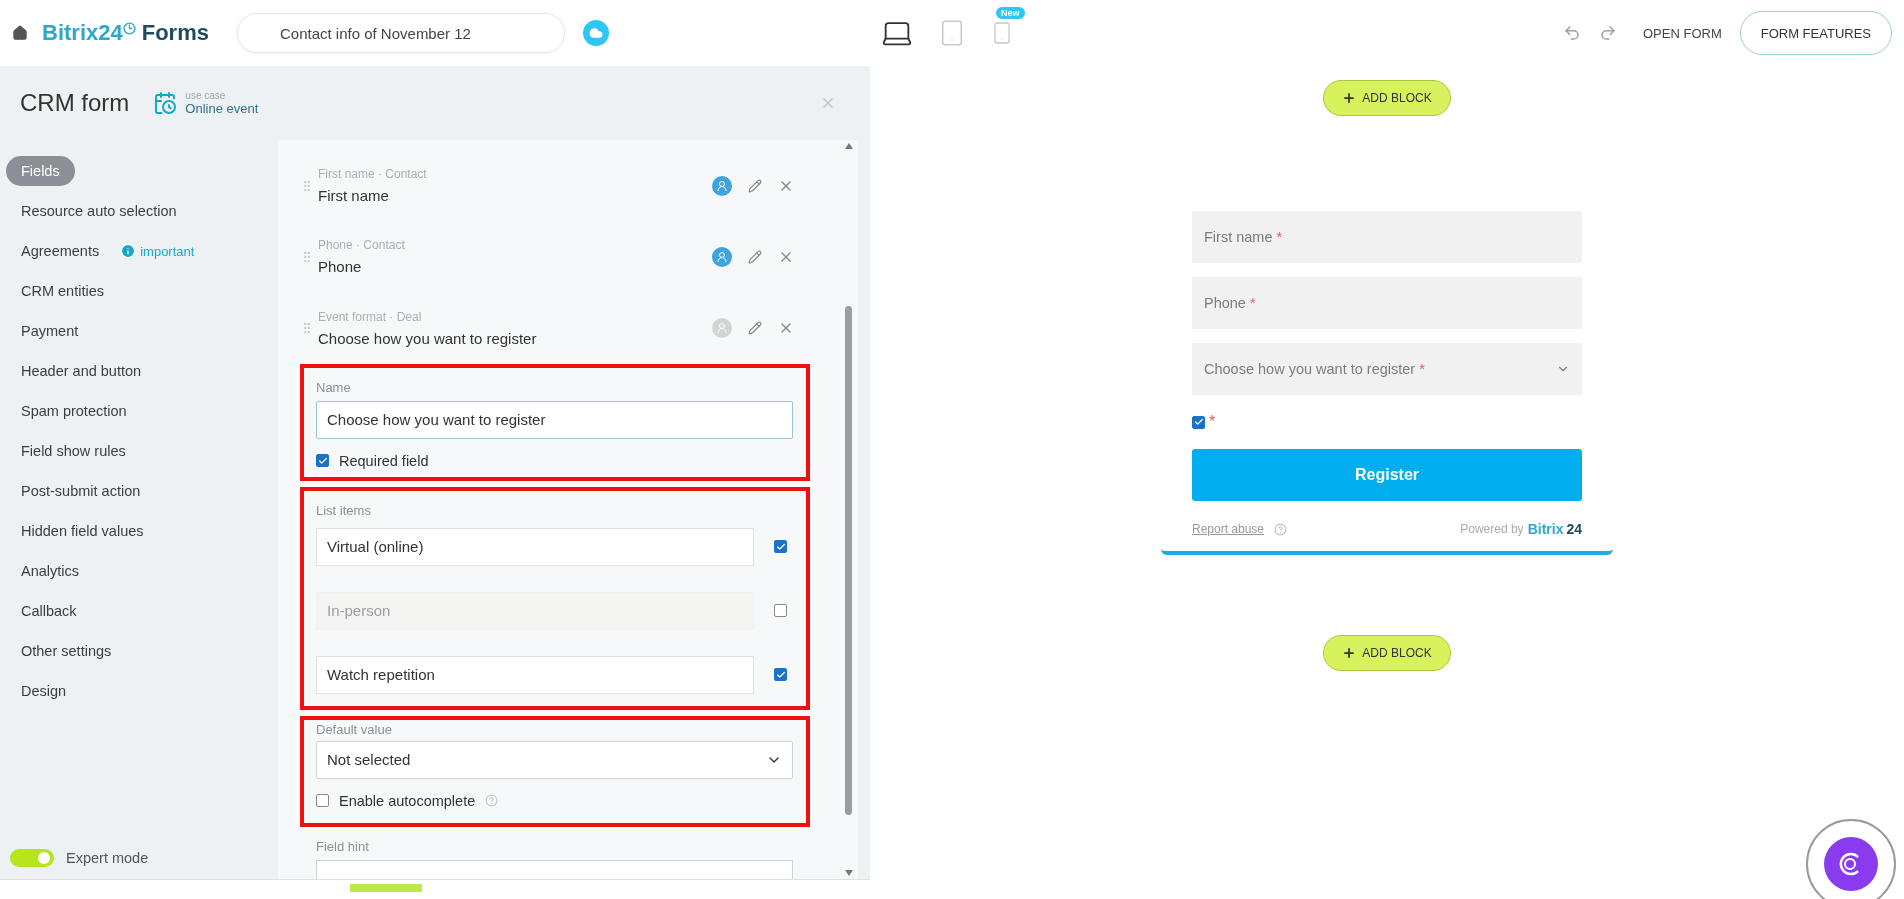  I want to click on nav-item: Hidden field values, so click(82, 531).